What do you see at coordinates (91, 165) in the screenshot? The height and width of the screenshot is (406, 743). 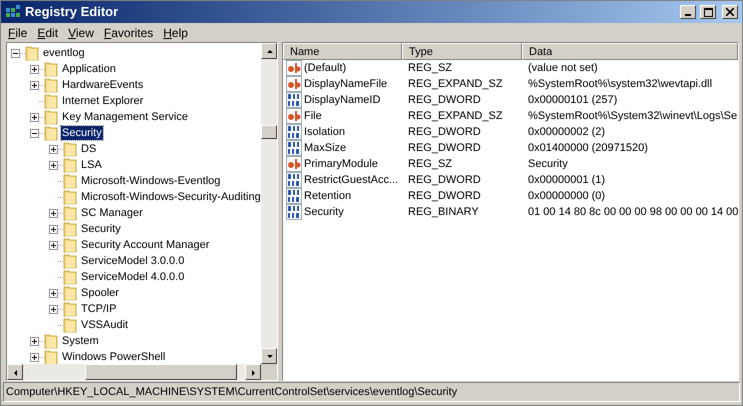 I see `tree-item: LSA` at bounding box center [91, 165].